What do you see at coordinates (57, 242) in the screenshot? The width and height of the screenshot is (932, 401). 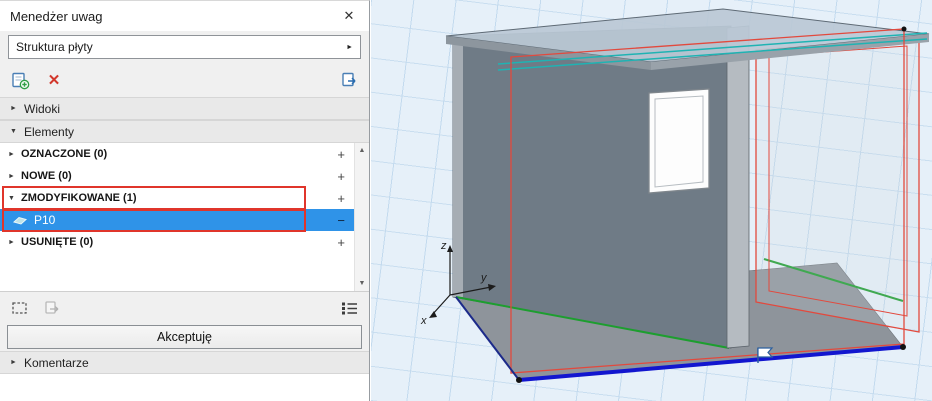 I see `group-label: USUNIĘTE (0)` at bounding box center [57, 242].